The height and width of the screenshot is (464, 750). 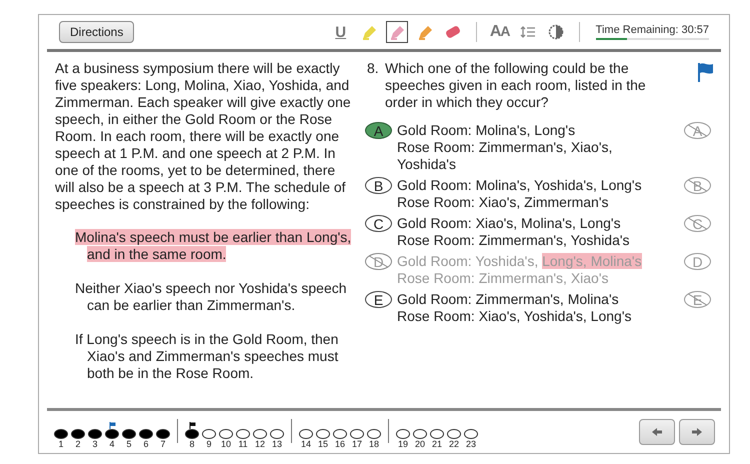 I want to click on question-number: 14, so click(x=305, y=444).